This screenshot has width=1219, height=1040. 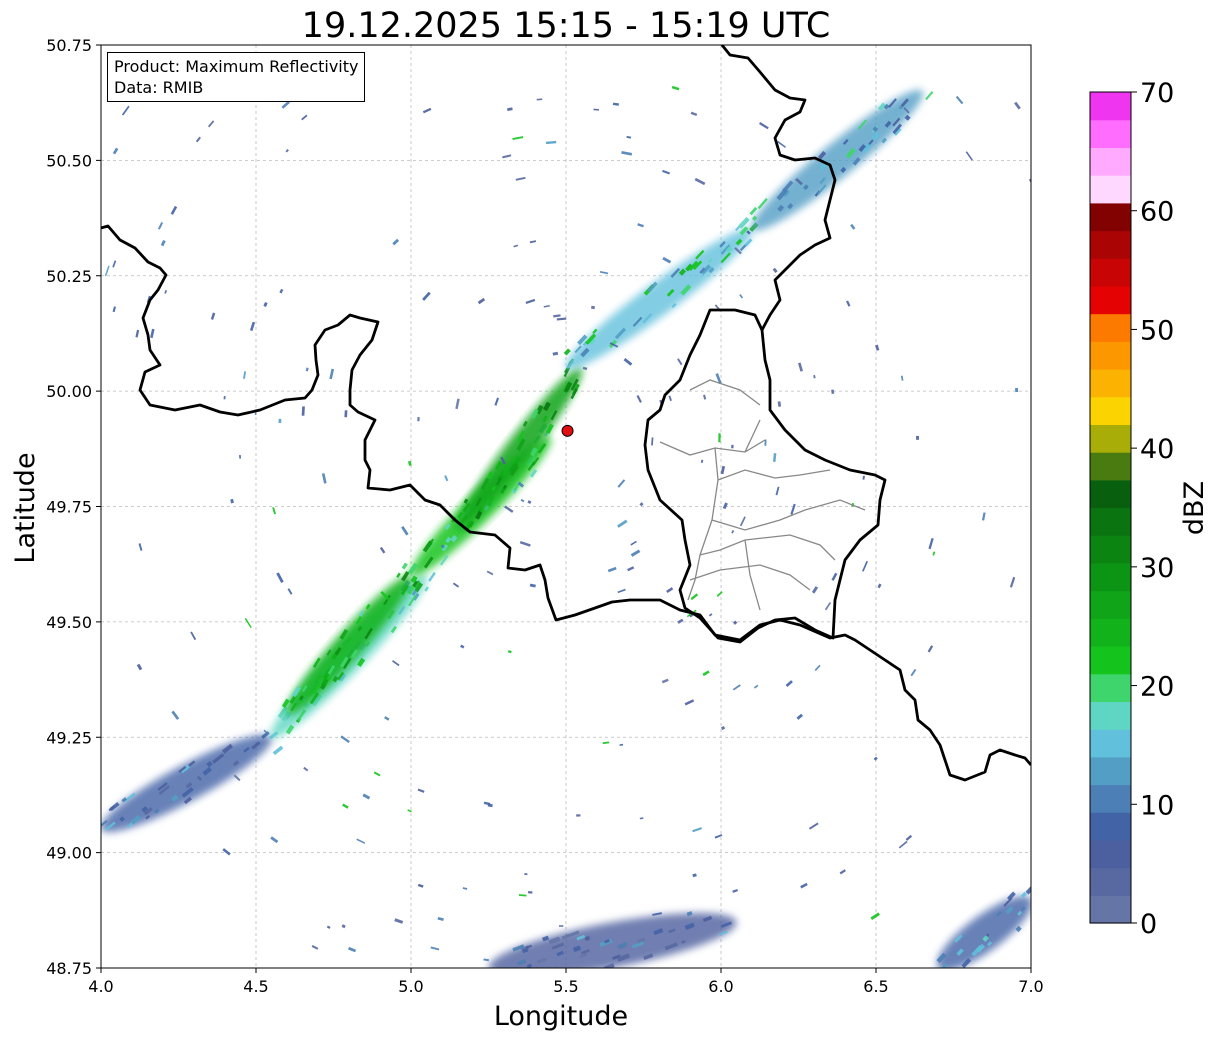 I want to click on y-tick-label: 50.50, so click(x=69, y=160).